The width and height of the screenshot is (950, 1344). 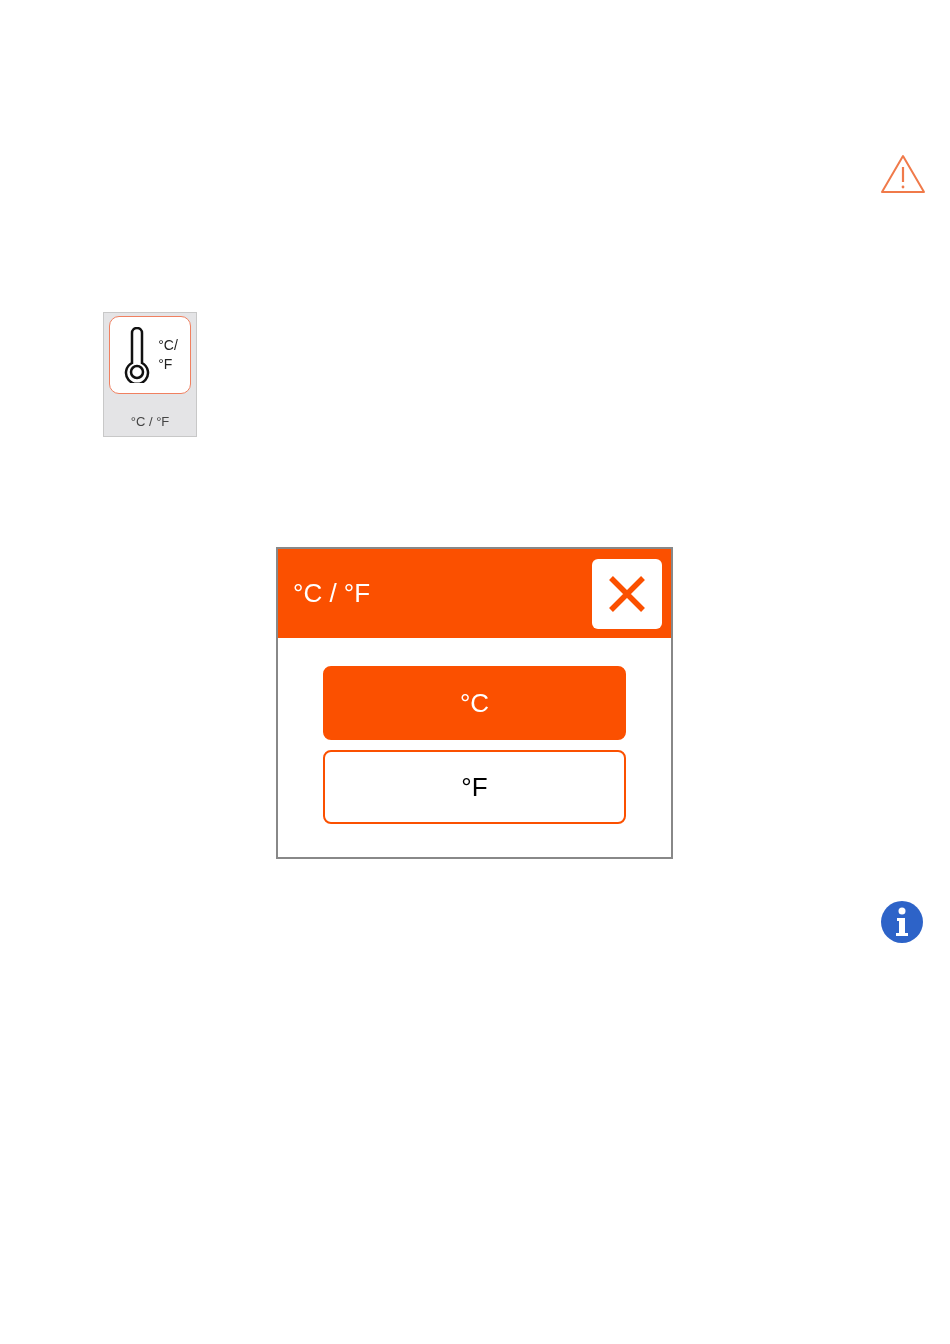 What do you see at coordinates (332, 593) in the screenshot?
I see `dialog-title: °C / °F` at bounding box center [332, 593].